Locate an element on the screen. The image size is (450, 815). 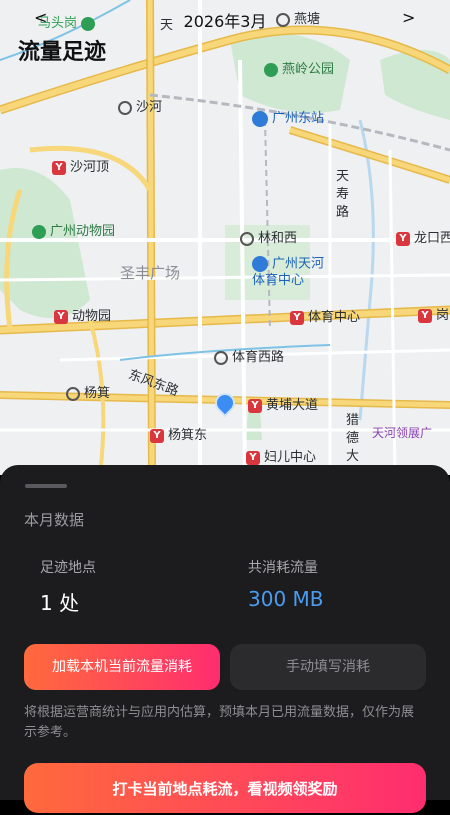
traffic-value: 300 MB is located at coordinates (286, 599).